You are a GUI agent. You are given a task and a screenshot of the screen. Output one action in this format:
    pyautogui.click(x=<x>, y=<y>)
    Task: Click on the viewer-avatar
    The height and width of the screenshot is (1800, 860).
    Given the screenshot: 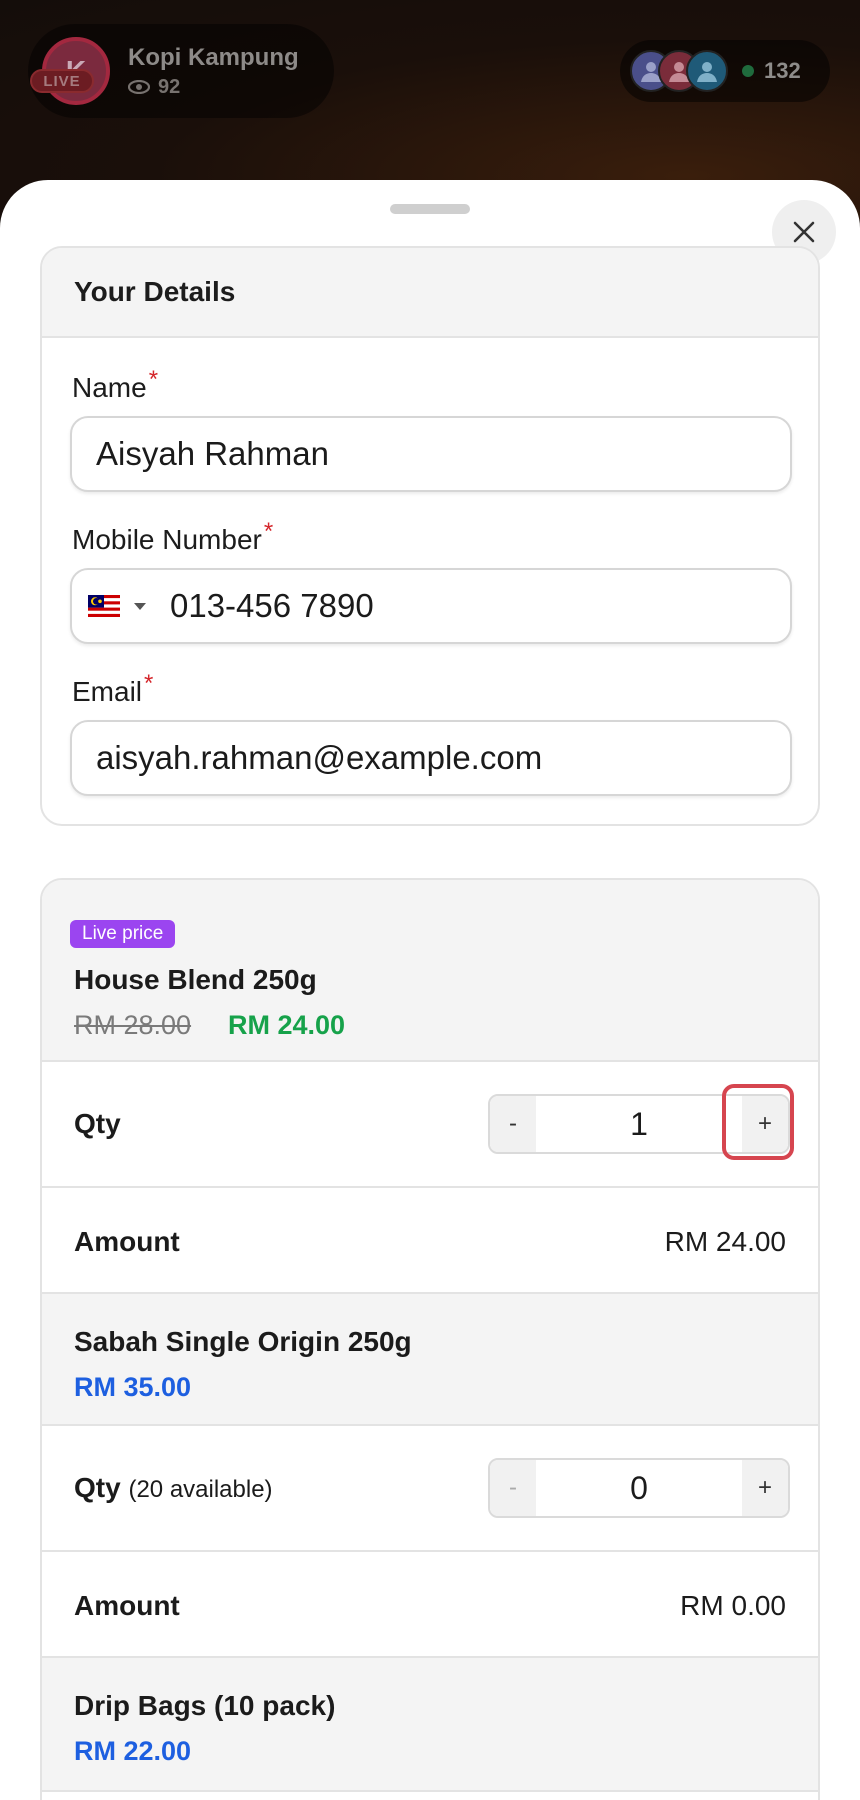 What is the action you would take?
    pyautogui.click(x=707, y=71)
    